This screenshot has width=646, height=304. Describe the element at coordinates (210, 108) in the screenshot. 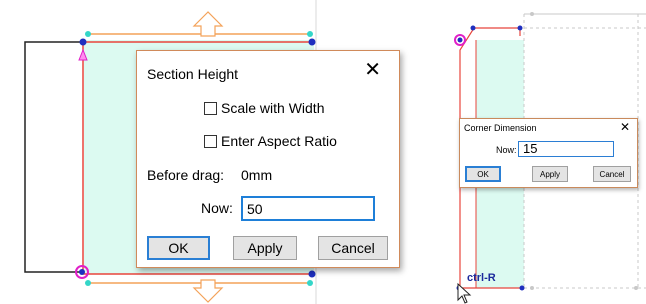

I see `scale-with-width-checkbox` at that location.